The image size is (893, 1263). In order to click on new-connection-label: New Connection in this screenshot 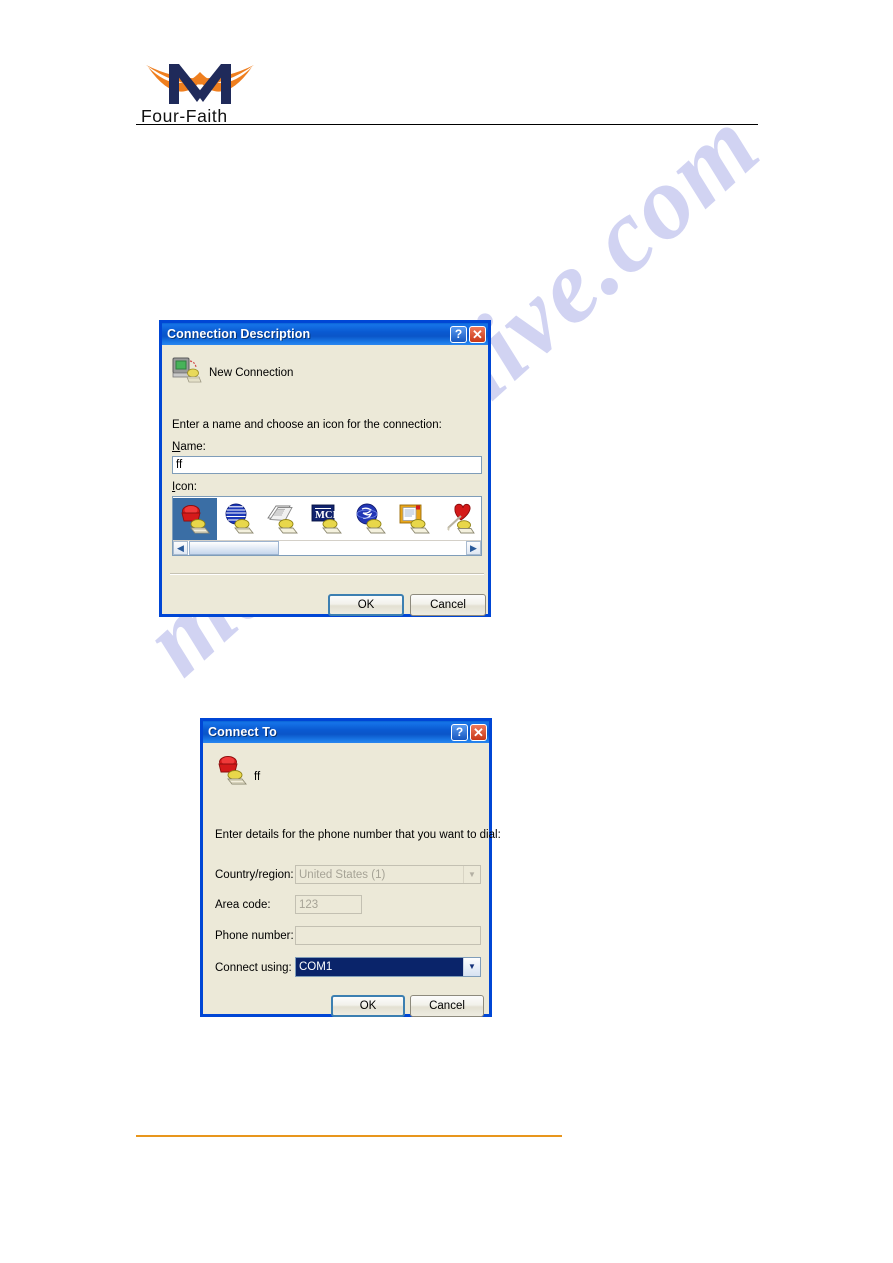, I will do `click(251, 372)`.